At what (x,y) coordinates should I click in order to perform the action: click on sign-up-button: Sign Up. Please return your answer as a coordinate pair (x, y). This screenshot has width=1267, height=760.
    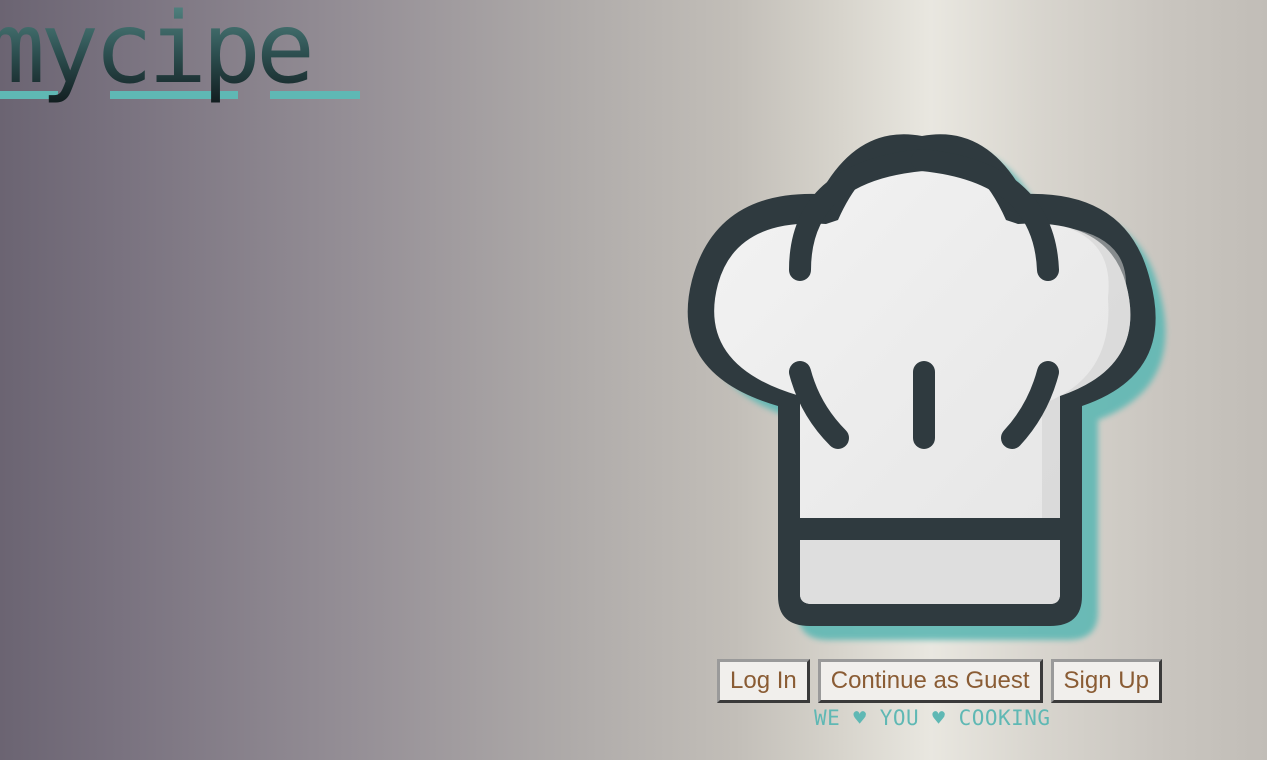
    Looking at the image, I should click on (1106, 681).